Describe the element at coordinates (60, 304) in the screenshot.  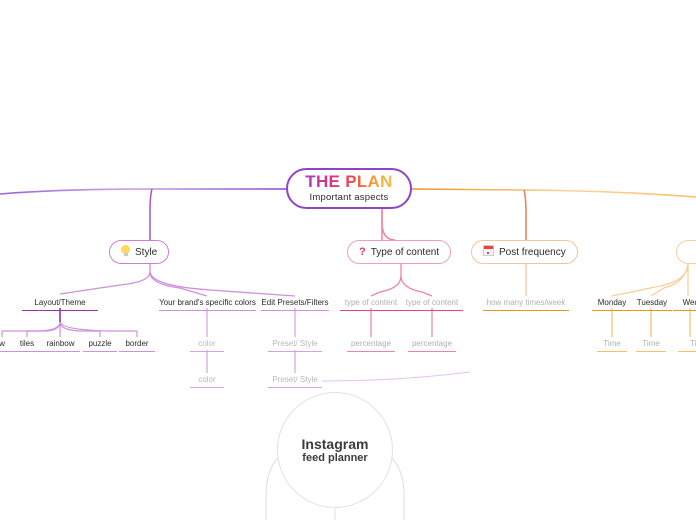
I see `leaf-layout-theme: Layout/Theme` at that location.